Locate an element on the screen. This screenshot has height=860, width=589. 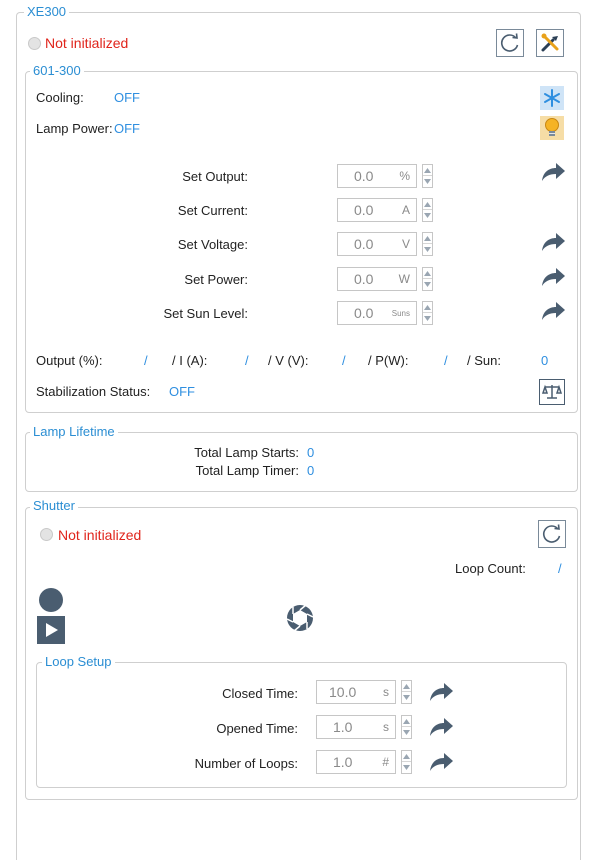
closed-time-stepper is located at coordinates (406, 692).